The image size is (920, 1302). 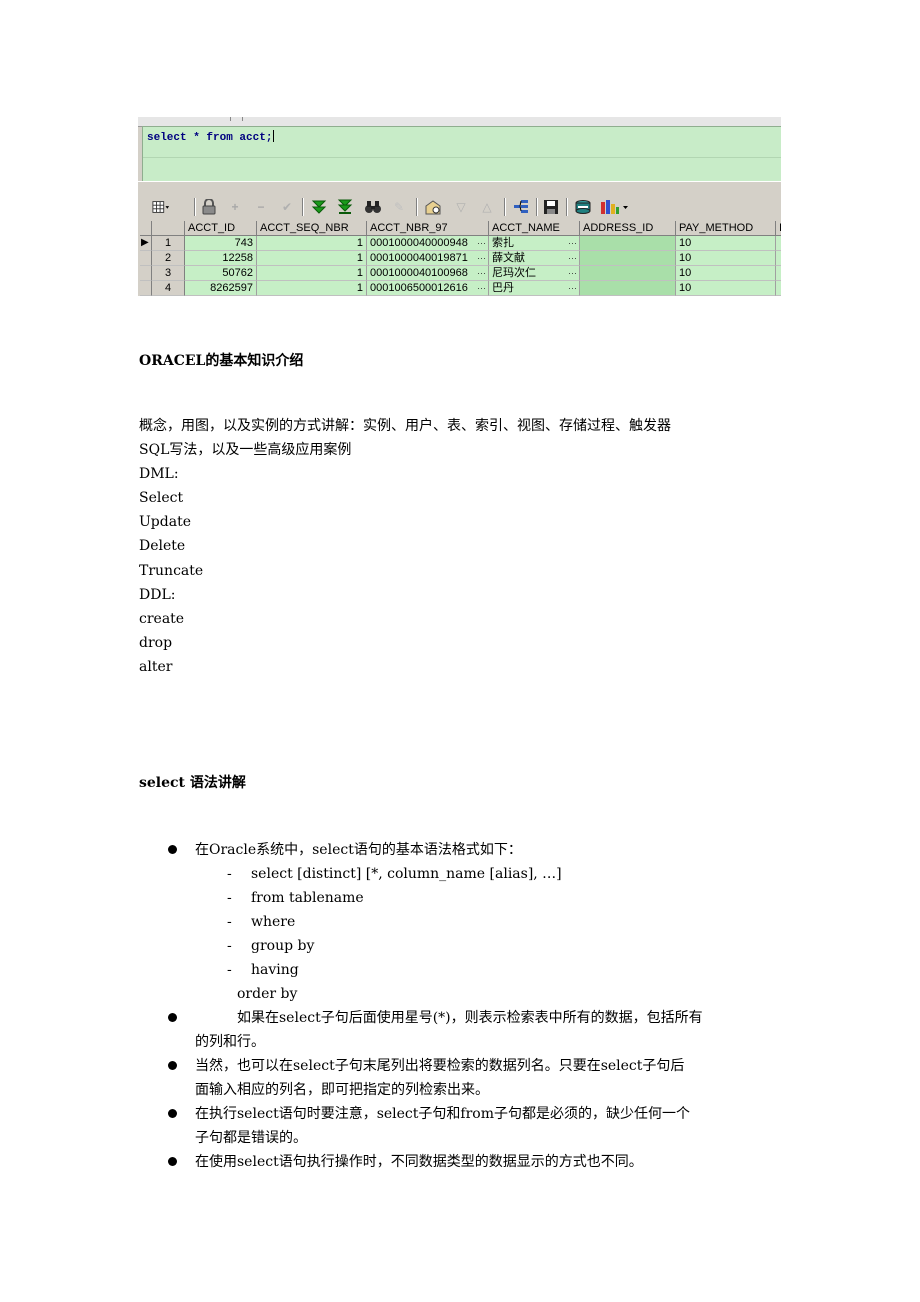 What do you see at coordinates (419, 1162) in the screenshot?
I see `bullet-text: 在使用select语句执行操作时，不同数据类型的数据显示的方式也不同。` at bounding box center [419, 1162].